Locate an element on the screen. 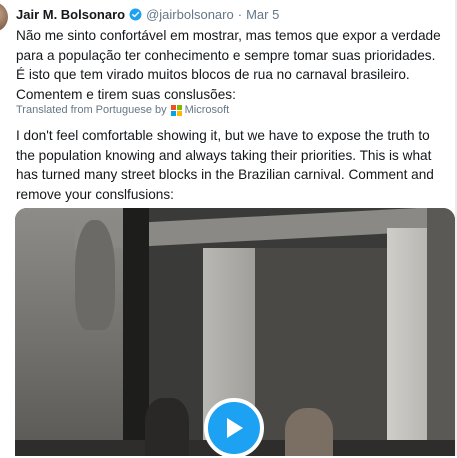  translation-attribution: Translated from Portuguese by Microsoft is located at coordinates (122, 110).